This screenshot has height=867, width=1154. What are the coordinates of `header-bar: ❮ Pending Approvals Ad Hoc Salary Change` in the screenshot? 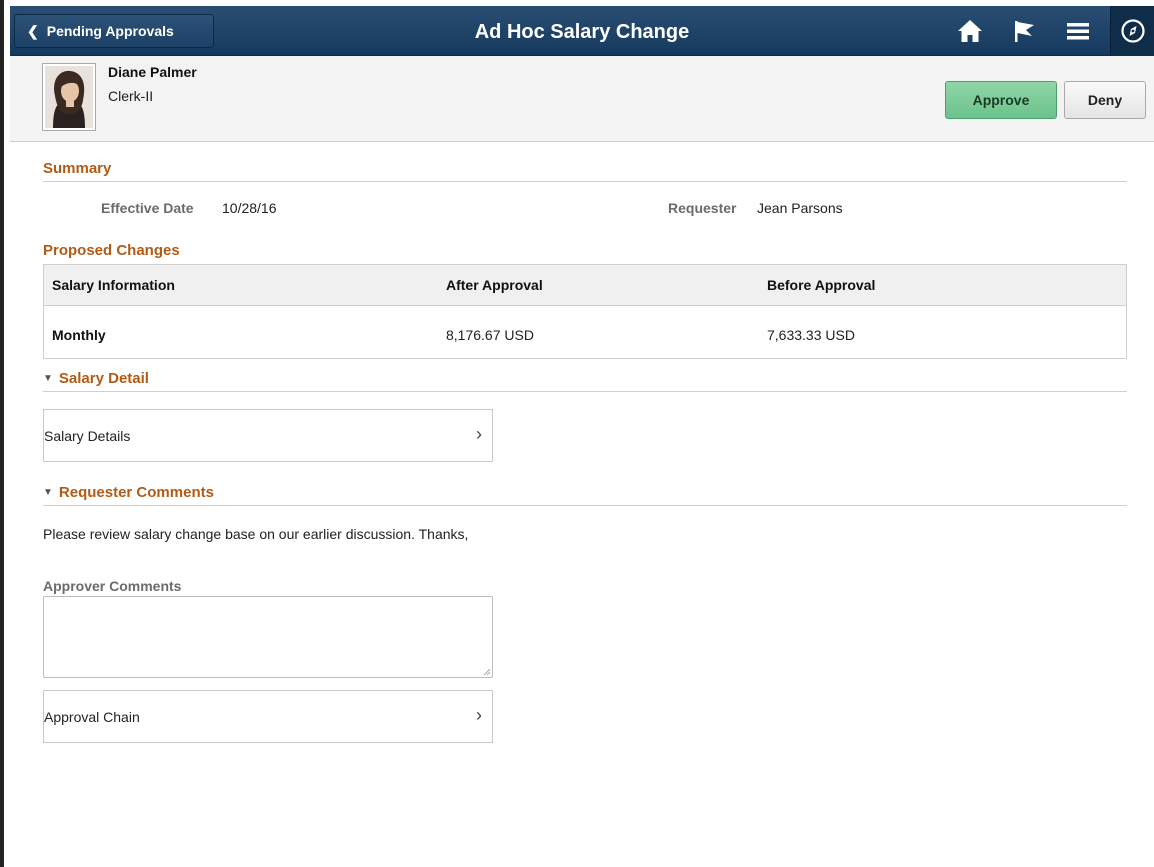 It's located at (582, 31).